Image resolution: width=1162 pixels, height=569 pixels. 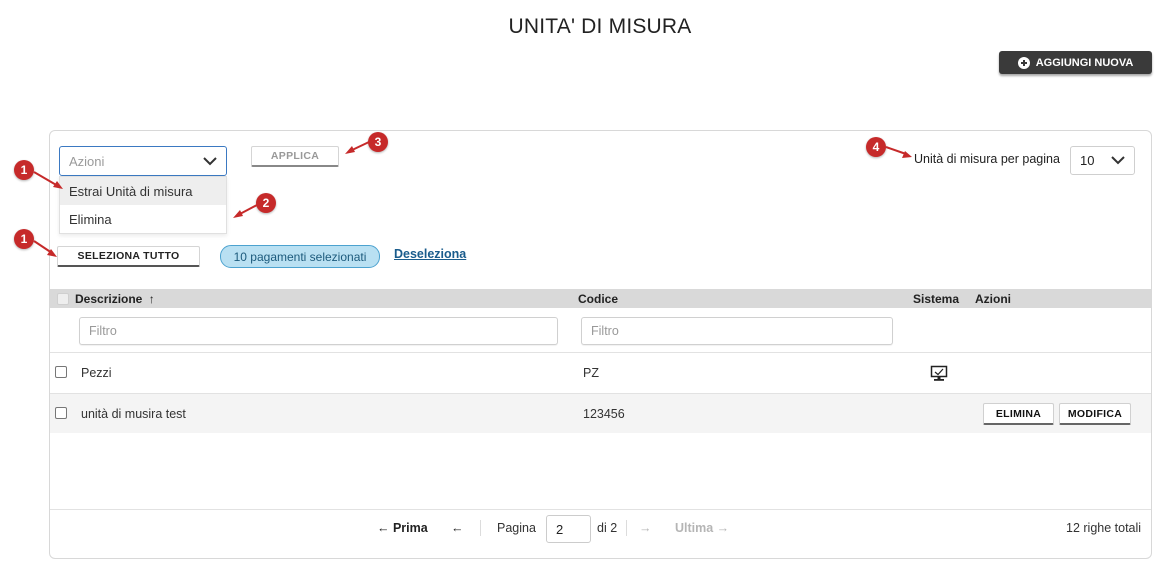 What do you see at coordinates (133, 414) in the screenshot?
I see `row-descrizione: unità di musira test` at bounding box center [133, 414].